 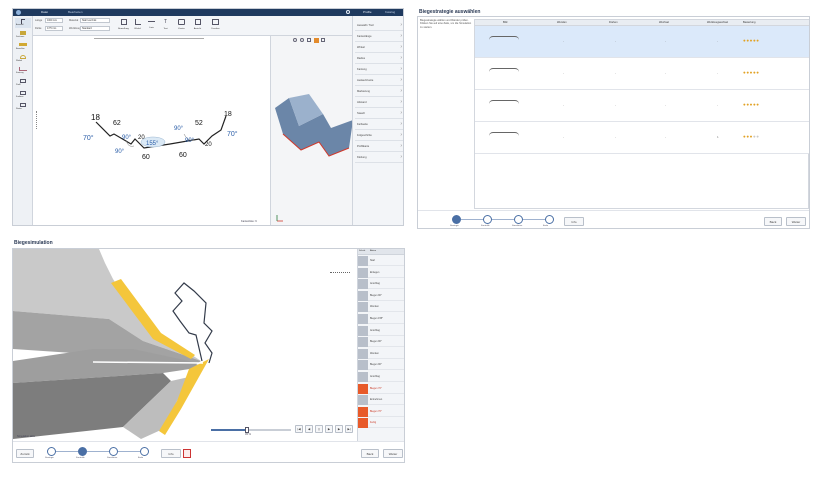 I want to click on first-step-icon: |◀, so click(x=299, y=429).